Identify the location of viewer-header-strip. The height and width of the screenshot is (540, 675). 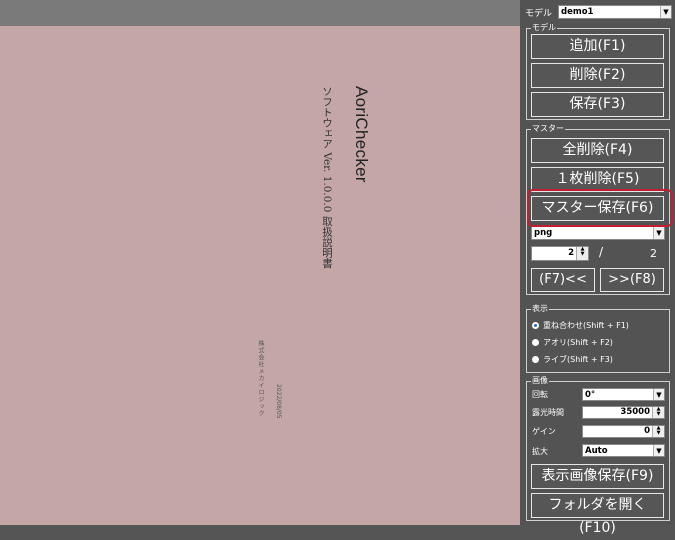
(260, 13).